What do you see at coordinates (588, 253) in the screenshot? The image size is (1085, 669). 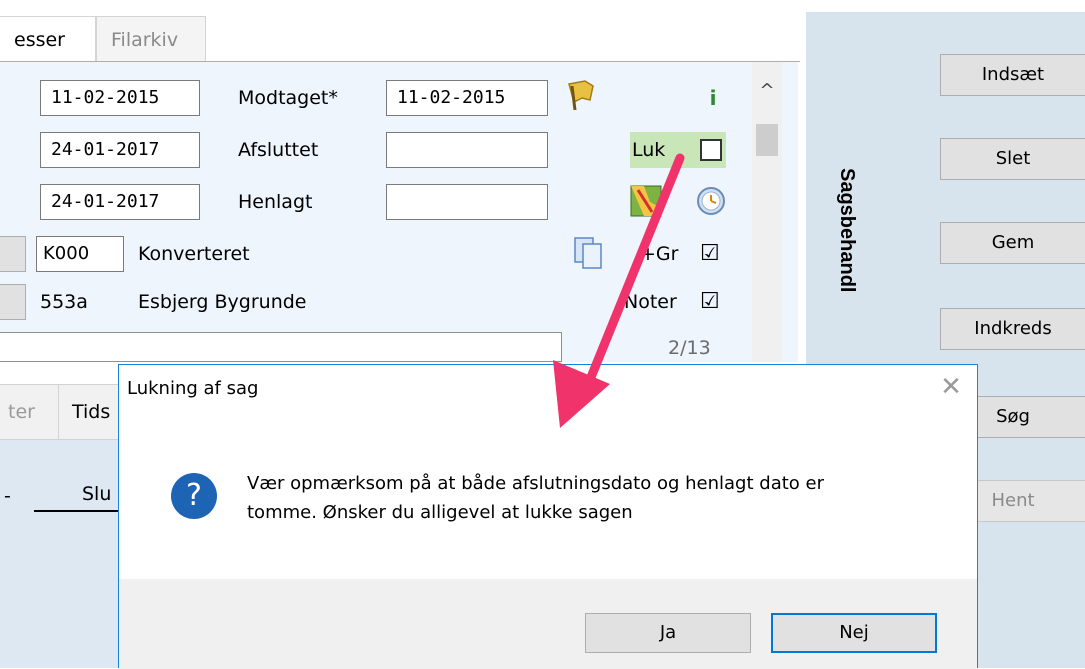 I see `copy-icon` at bounding box center [588, 253].